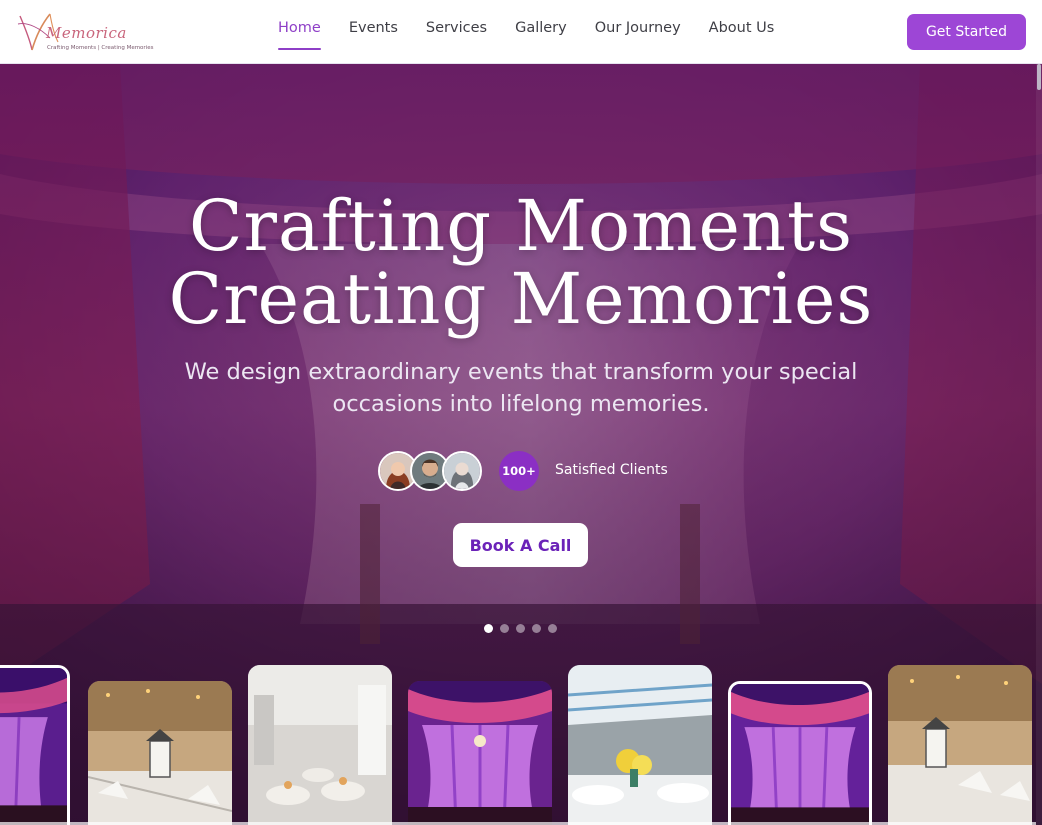  Describe the element at coordinates (966, 32) in the screenshot. I see `get-started-button: Get Started` at that location.